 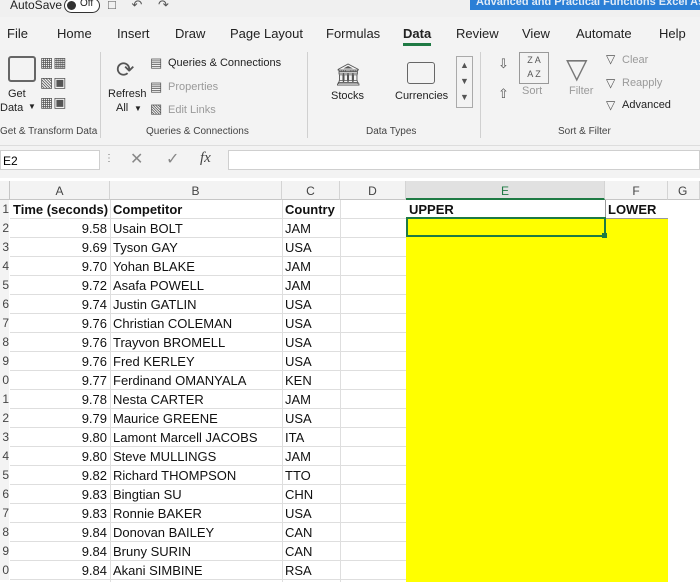 I want to click on cancel-icon: ✕, so click(x=136, y=159).